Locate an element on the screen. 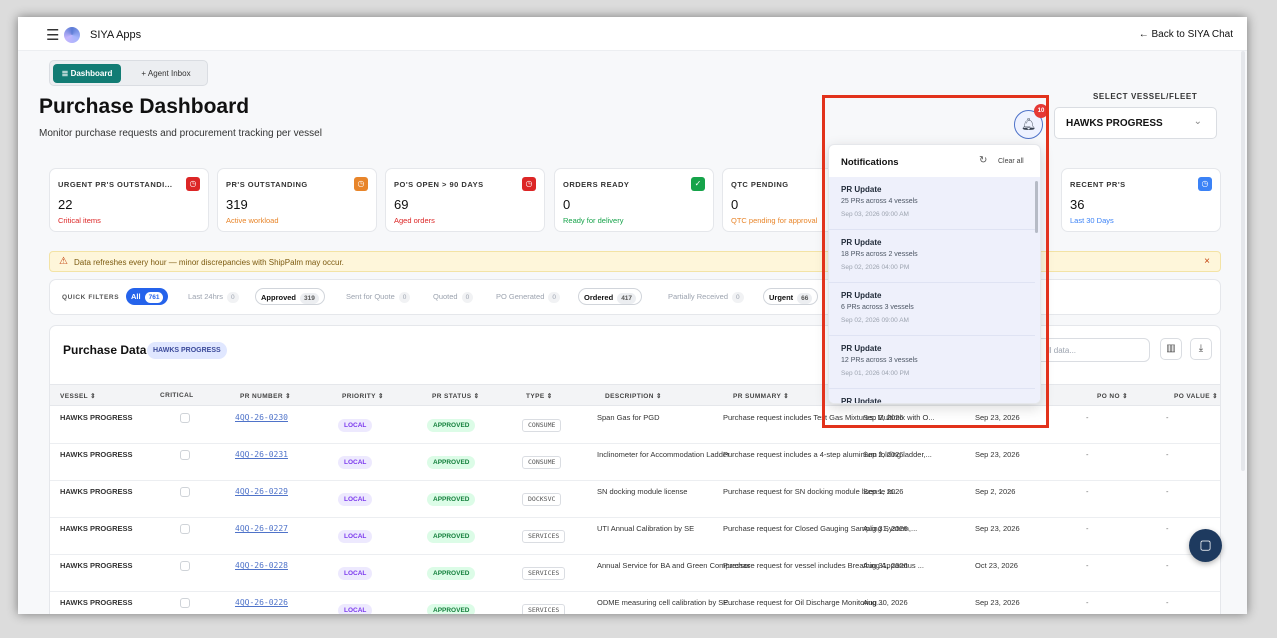  app-title: SIYA Apps is located at coordinates (116, 35).